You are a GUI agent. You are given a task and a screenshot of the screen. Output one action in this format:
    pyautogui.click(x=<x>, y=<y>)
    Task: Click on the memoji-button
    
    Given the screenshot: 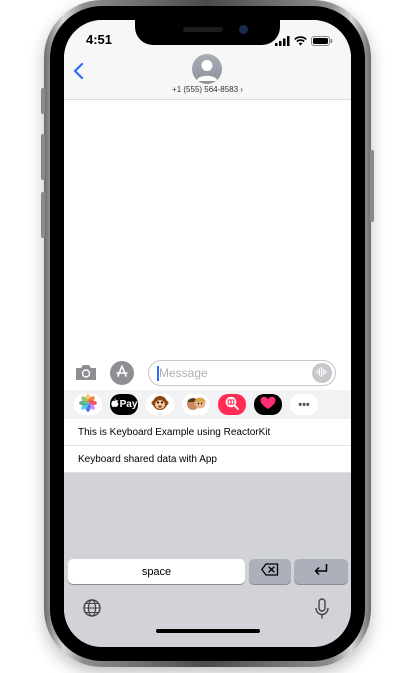 What is the action you would take?
    pyautogui.click(x=196, y=404)
    